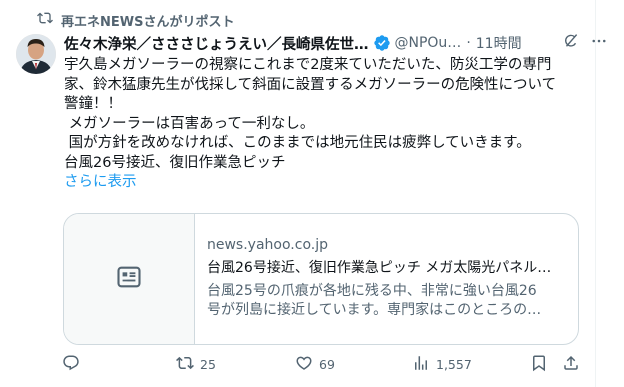 This screenshot has height=387, width=624. What do you see at coordinates (71, 364) in the screenshot?
I see `reply-icon` at bounding box center [71, 364].